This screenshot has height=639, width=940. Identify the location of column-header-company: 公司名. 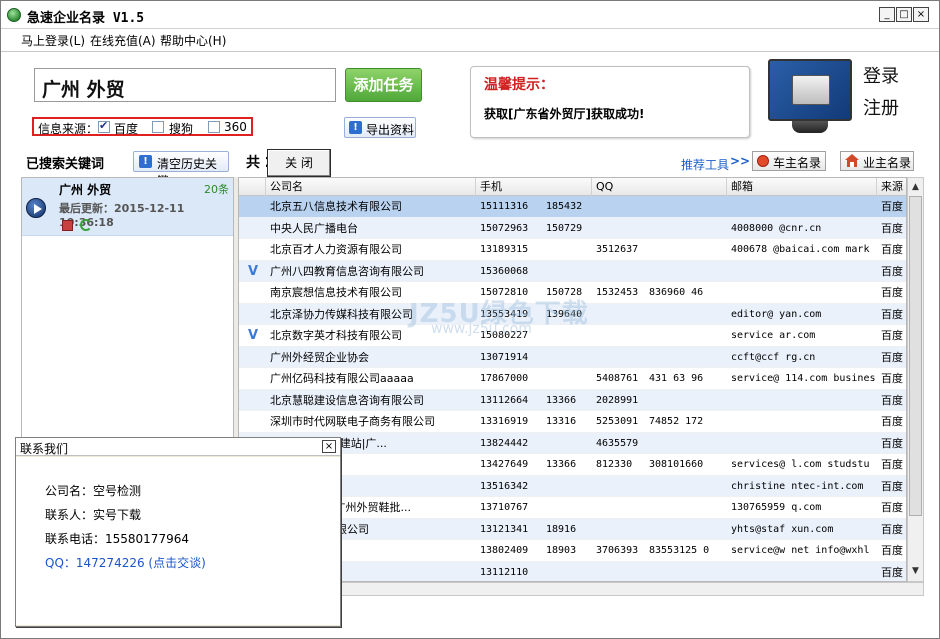
(371, 187).